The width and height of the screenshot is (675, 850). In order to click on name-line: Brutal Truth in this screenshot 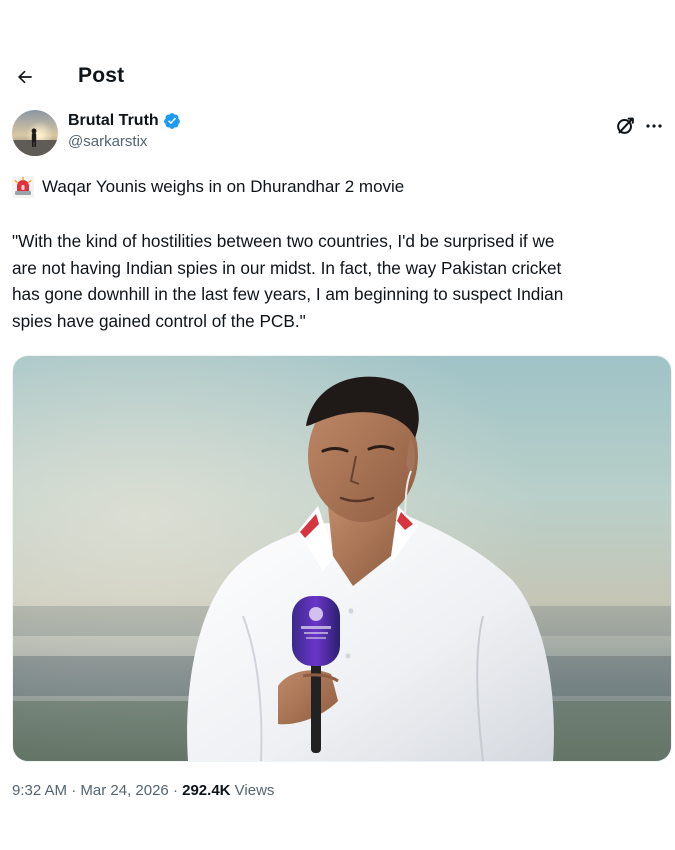, I will do `click(124, 121)`.